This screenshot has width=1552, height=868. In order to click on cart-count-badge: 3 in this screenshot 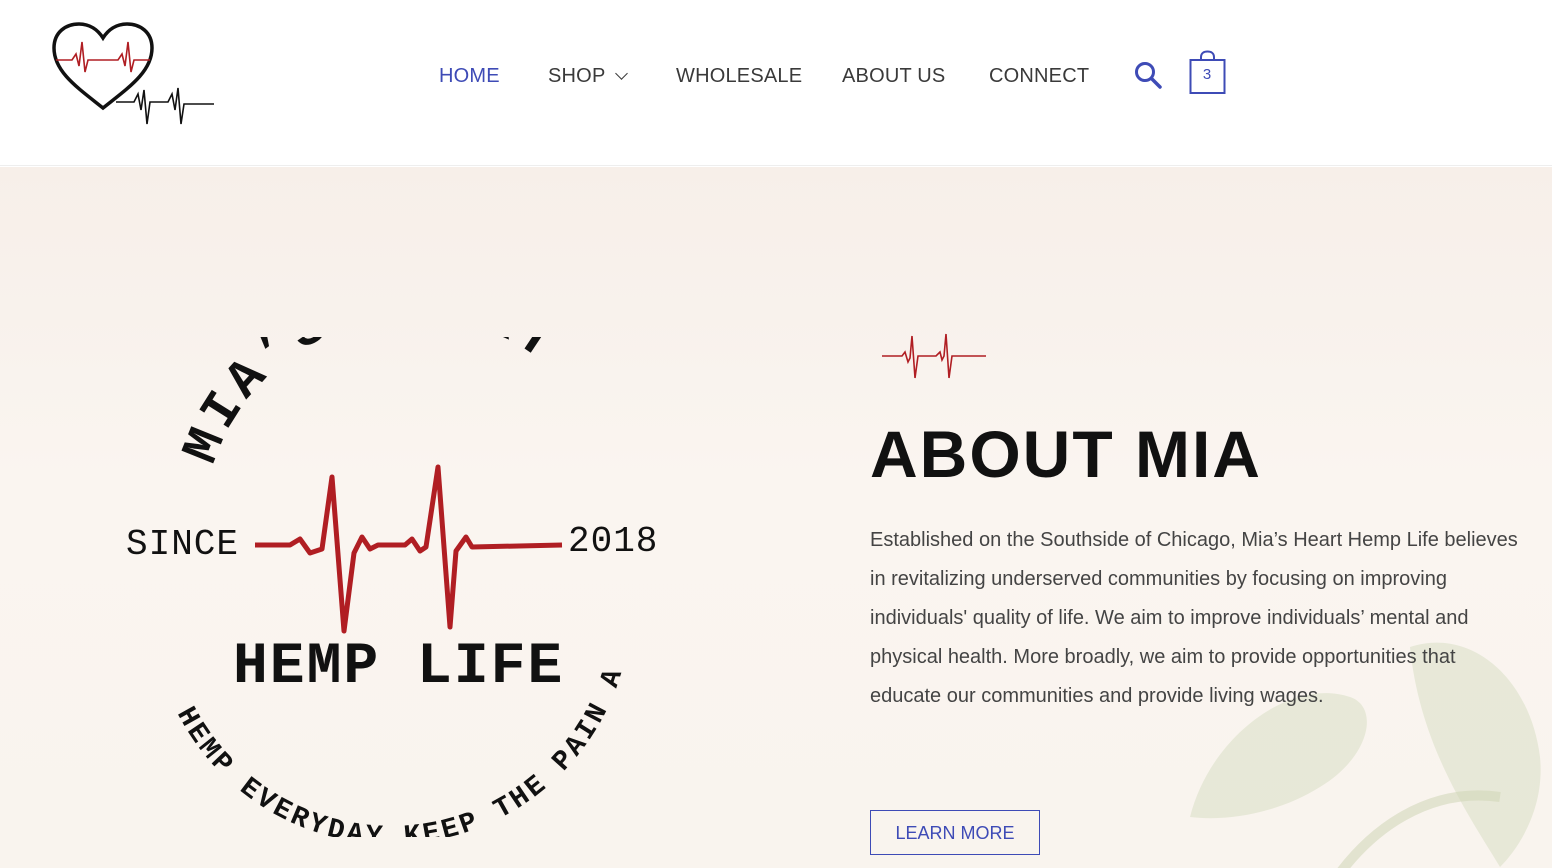, I will do `click(1207, 74)`.